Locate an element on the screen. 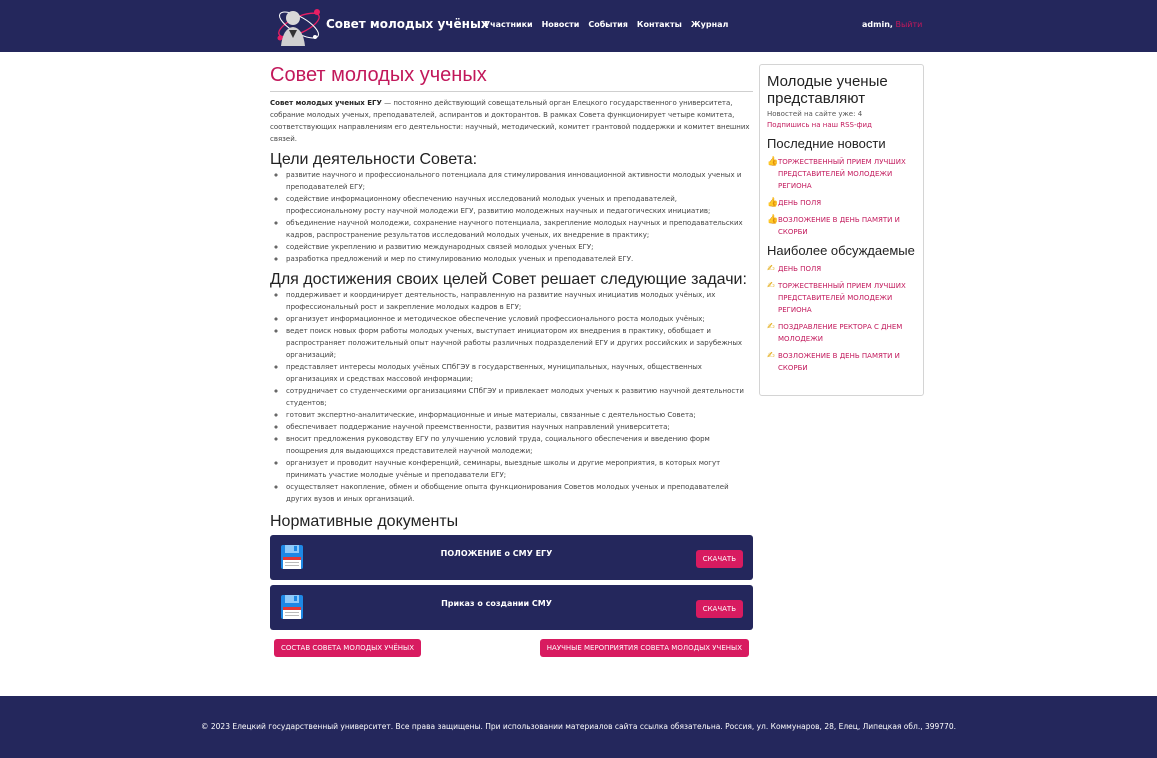 This screenshot has height=758, width=1157. document-title: Приказ о создании СМУ is located at coordinates (496, 603).